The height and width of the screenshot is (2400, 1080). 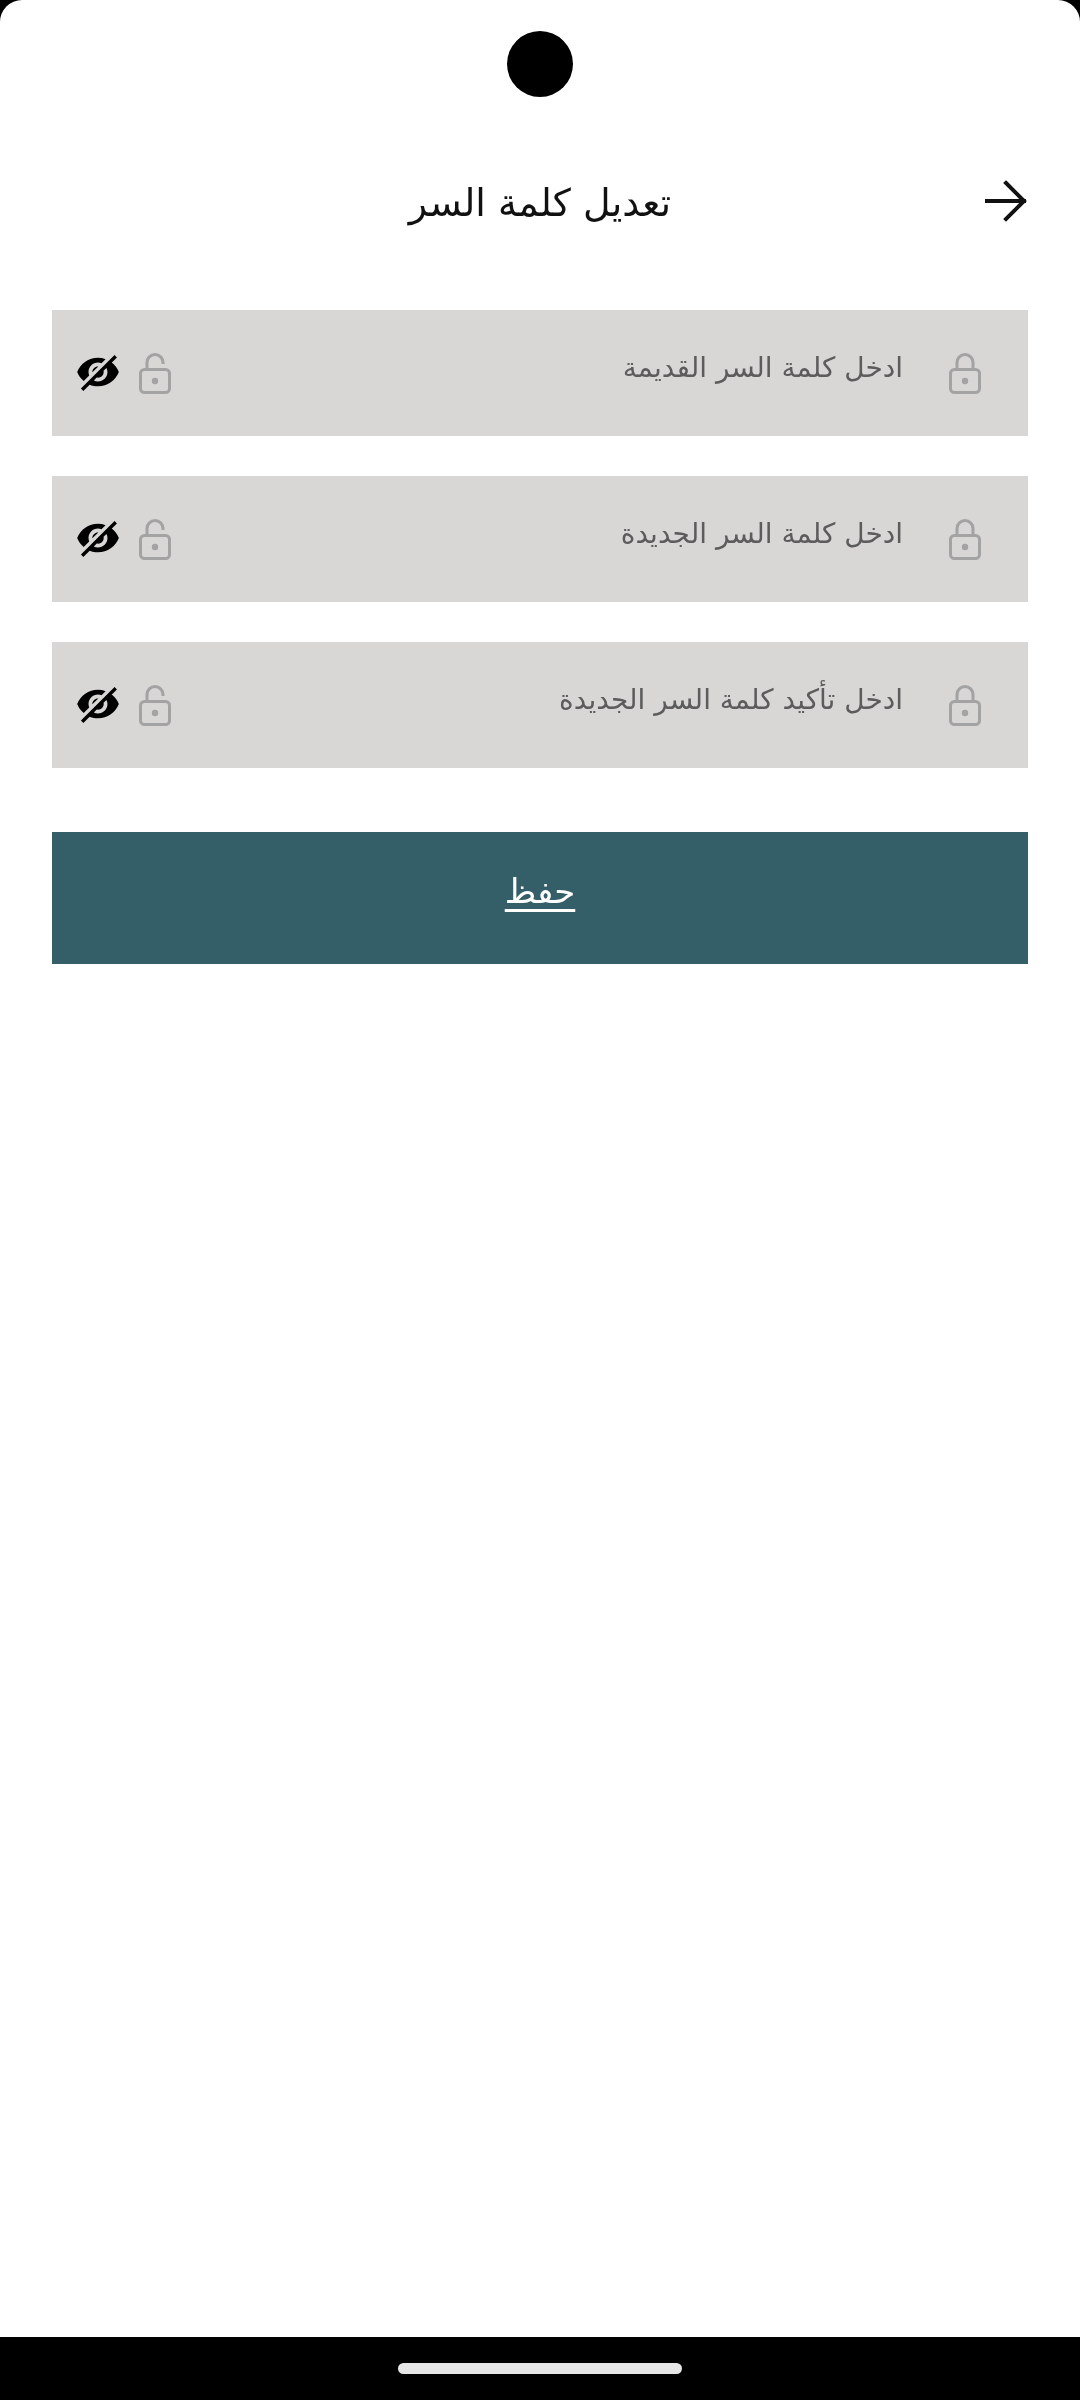 I want to click on password-field: ادخل تأكيد كلمة السر الجديدة, so click(x=540, y=705).